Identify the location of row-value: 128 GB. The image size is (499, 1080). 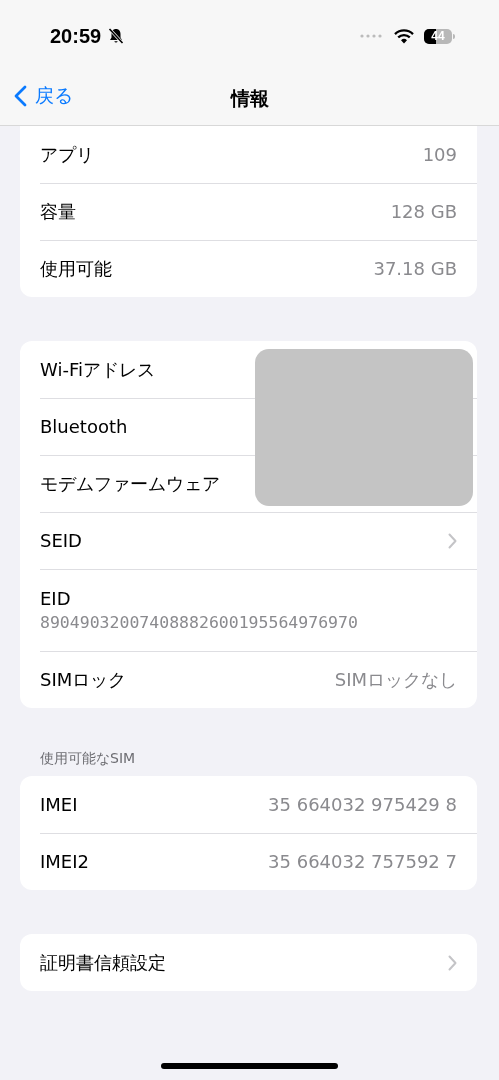
(423, 211).